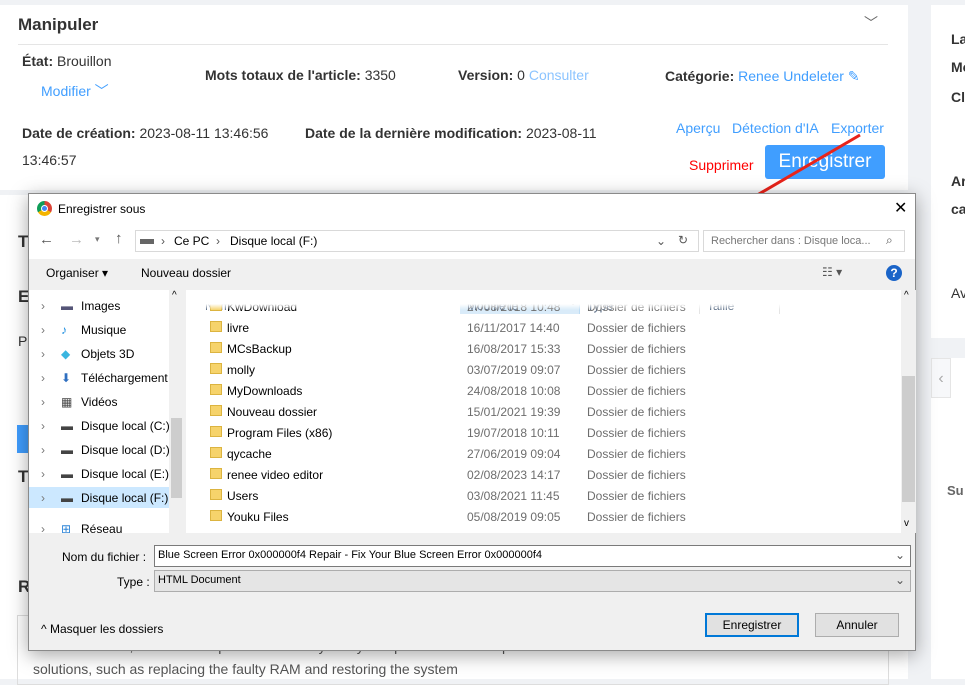 The image size is (965, 685). I want to click on file-name: renee video editor, so click(275, 475).